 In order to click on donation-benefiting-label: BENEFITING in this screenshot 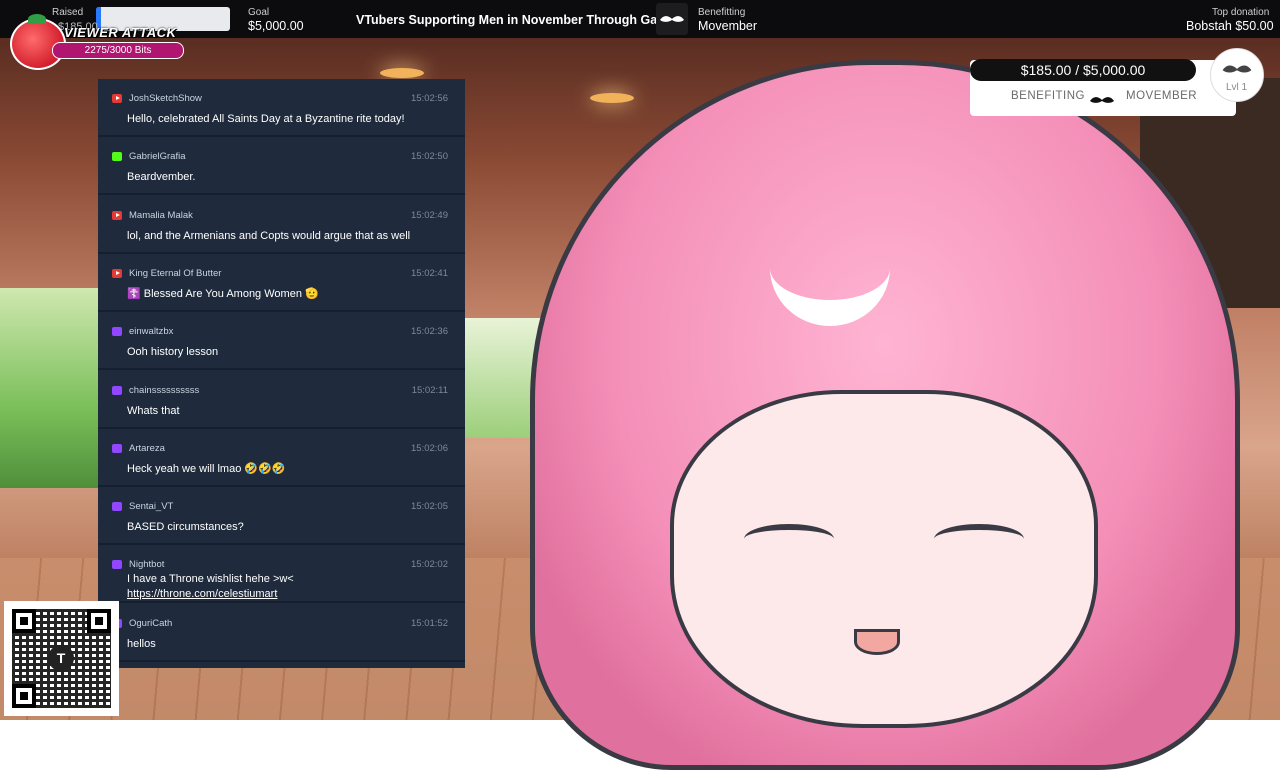, I will do `click(1048, 96)`.